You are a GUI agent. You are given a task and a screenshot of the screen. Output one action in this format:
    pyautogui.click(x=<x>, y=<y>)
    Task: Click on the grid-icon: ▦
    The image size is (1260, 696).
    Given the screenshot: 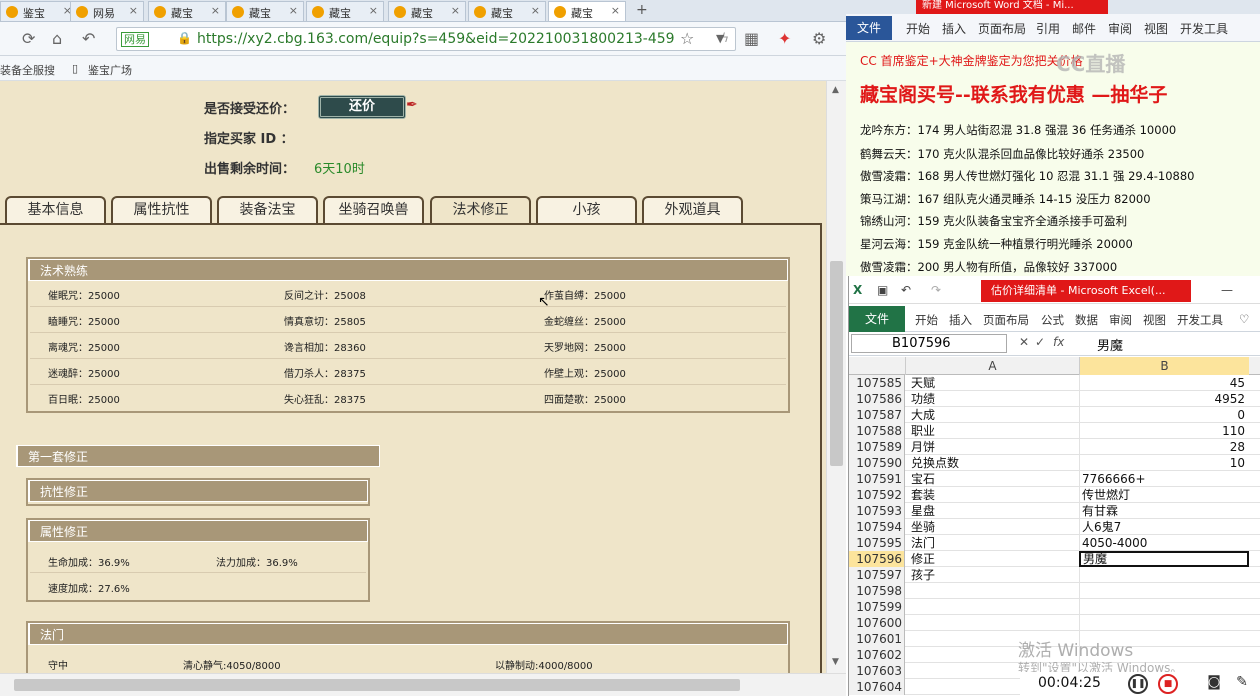 What is the action you would take?
    pyautogui.click(x=751, y=38)
    